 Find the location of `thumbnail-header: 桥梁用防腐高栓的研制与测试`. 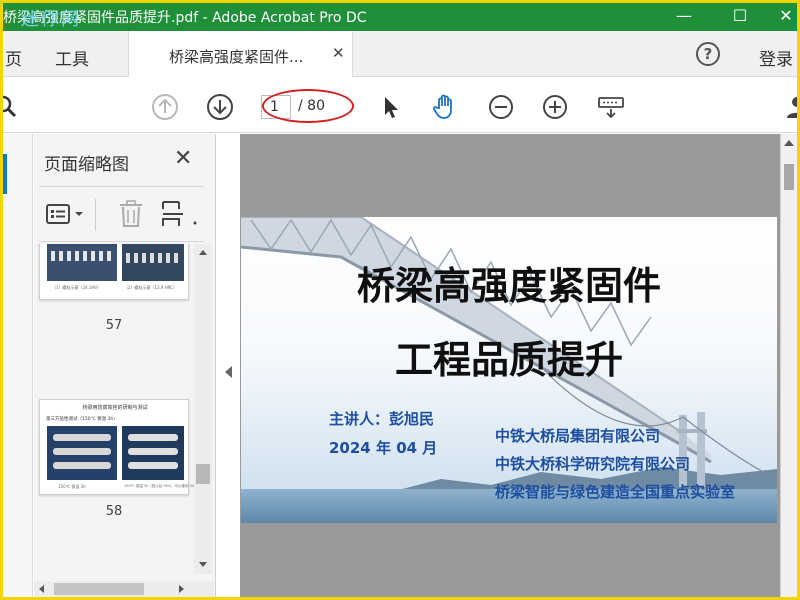

thumbnail-header: 桥梁用防腐高栓的研制与测试 is located at coordinates (115, 408).